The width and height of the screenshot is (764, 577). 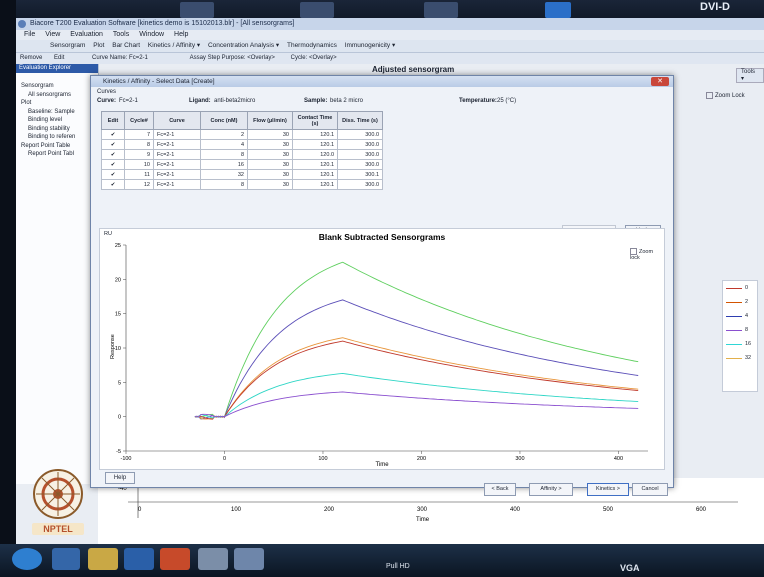 What do you see at coordinates (67, 45) in the screenshot?
I see `toolbar-sensorgram: Sensorgram` at bounding box center [67, 45].